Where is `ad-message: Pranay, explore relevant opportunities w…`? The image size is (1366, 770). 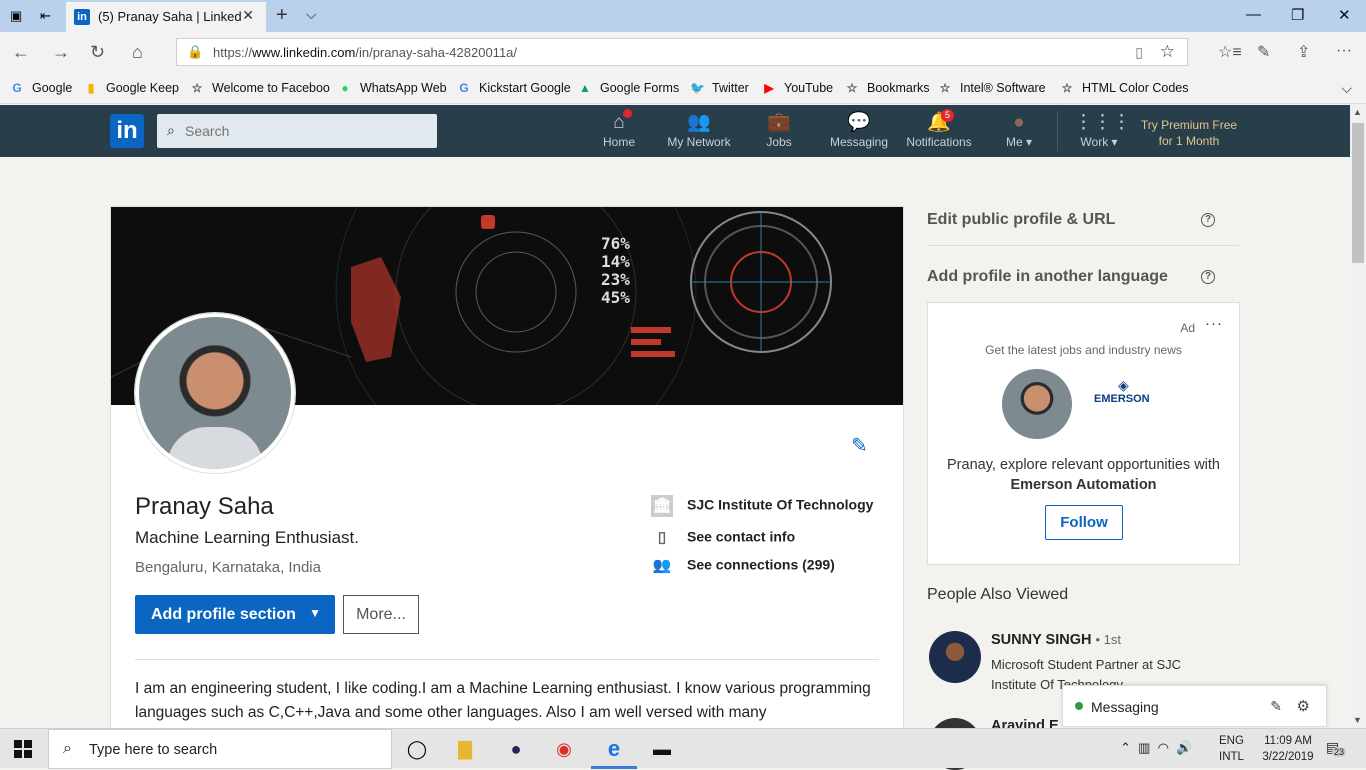
ad-message: Pranay, explore relevant opportunities w… is located at coordinates (1083, 475).